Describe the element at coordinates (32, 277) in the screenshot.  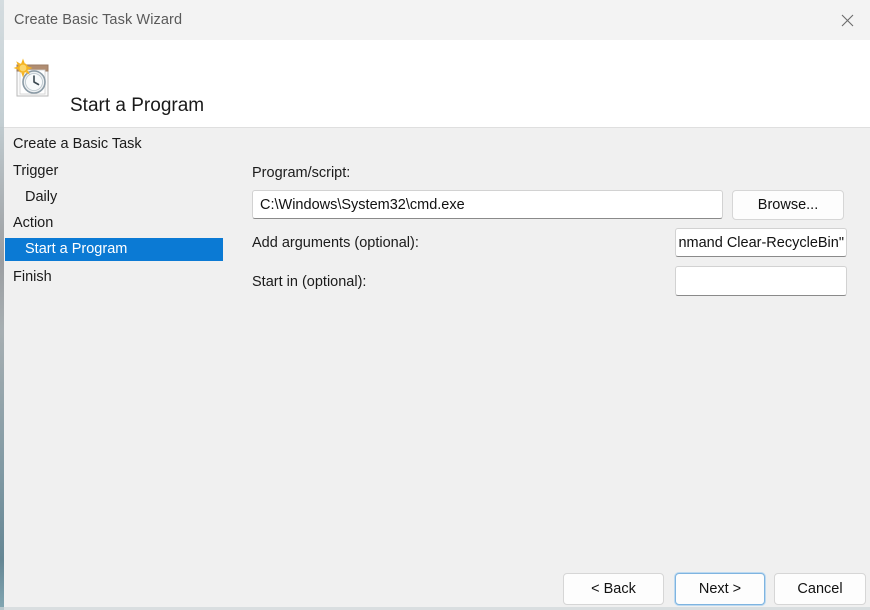
I see `sidebar-item-finish: Finish` at that location.